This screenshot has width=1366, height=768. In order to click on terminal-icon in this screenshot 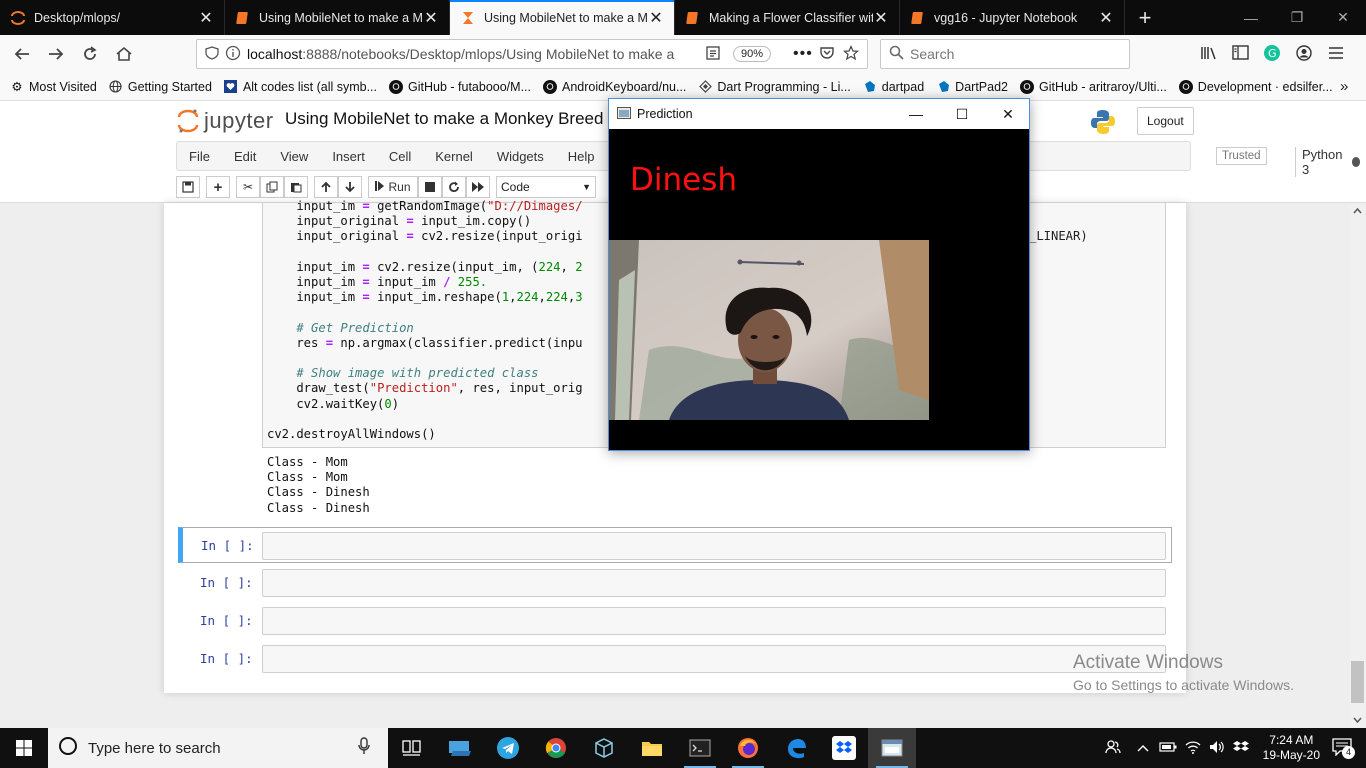, I will do `click(700, 748)`.